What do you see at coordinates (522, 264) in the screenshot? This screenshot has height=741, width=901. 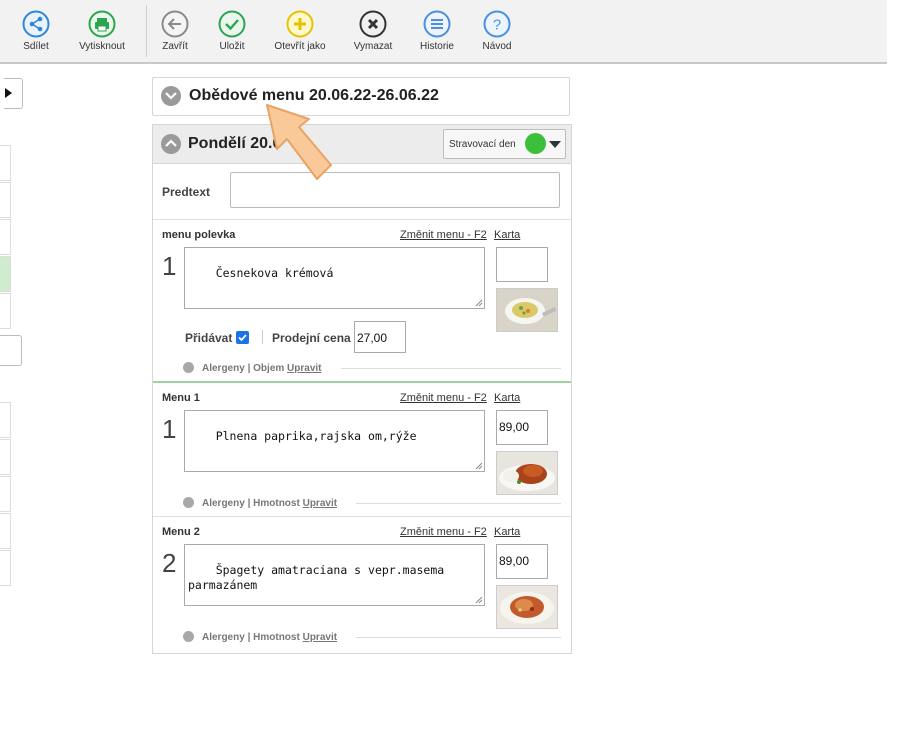 I see `price-input` at bounding box center [522, 264].